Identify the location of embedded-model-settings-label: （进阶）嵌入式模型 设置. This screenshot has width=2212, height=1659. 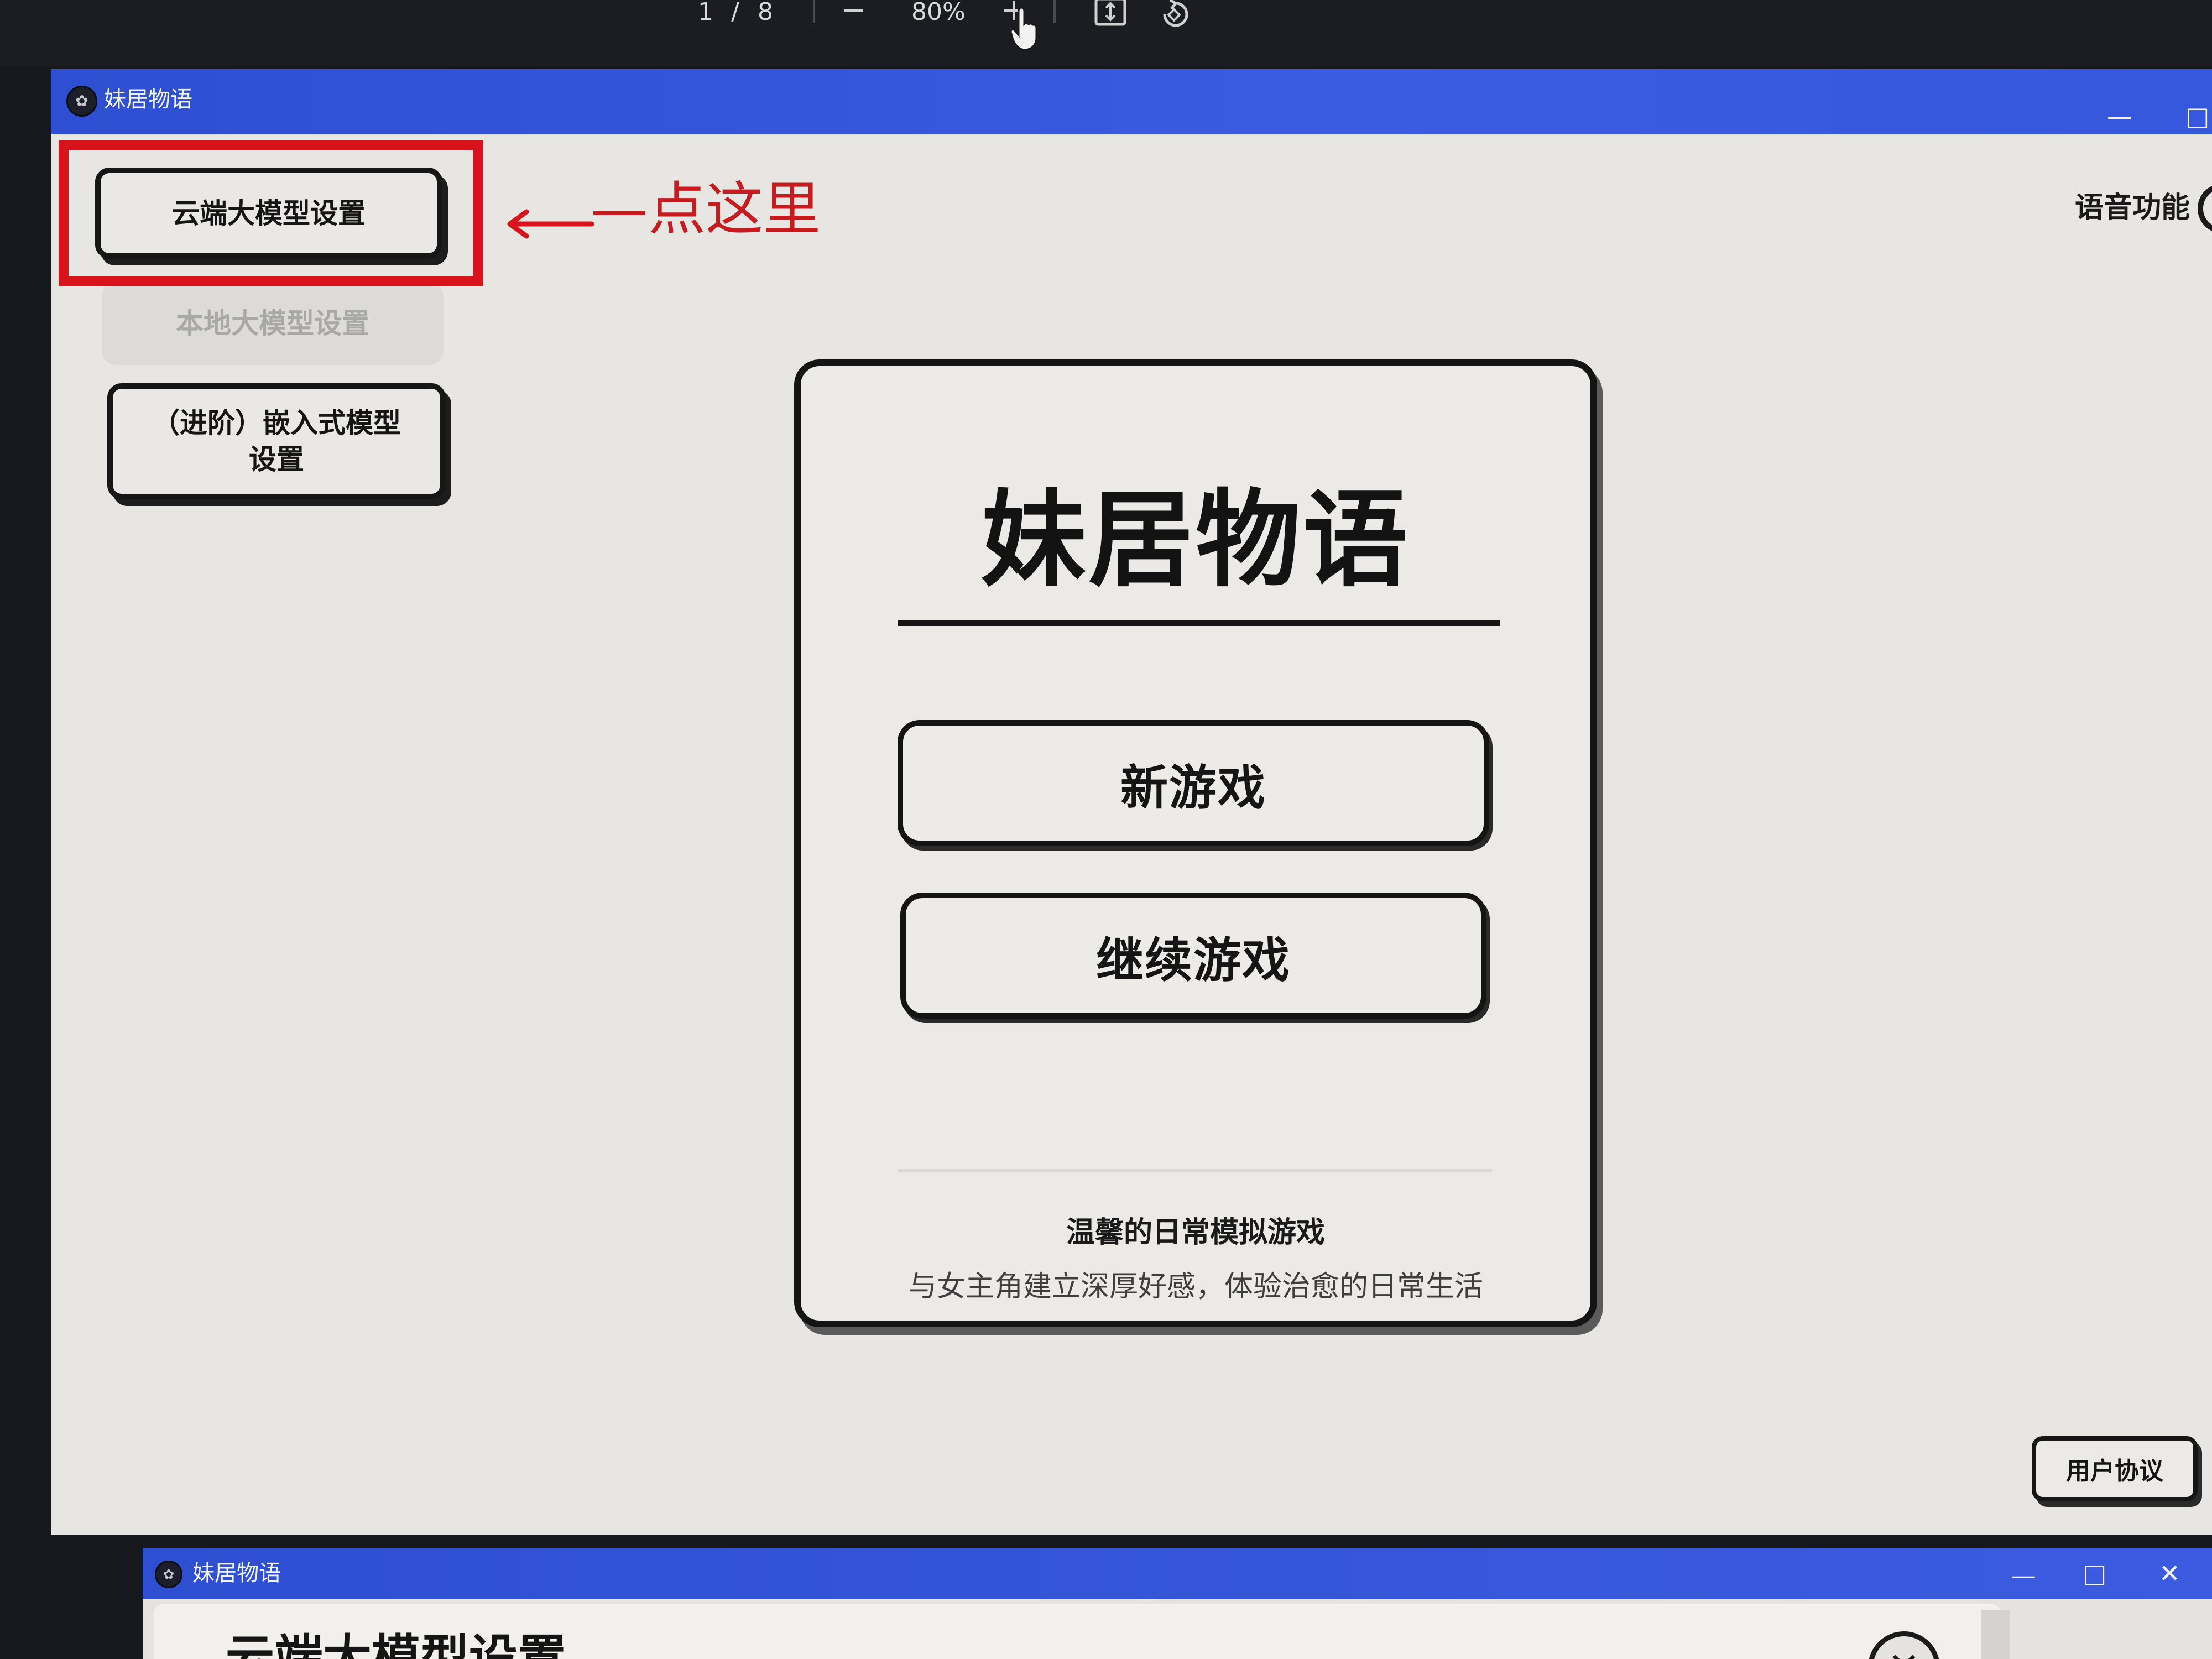
(276, 442).